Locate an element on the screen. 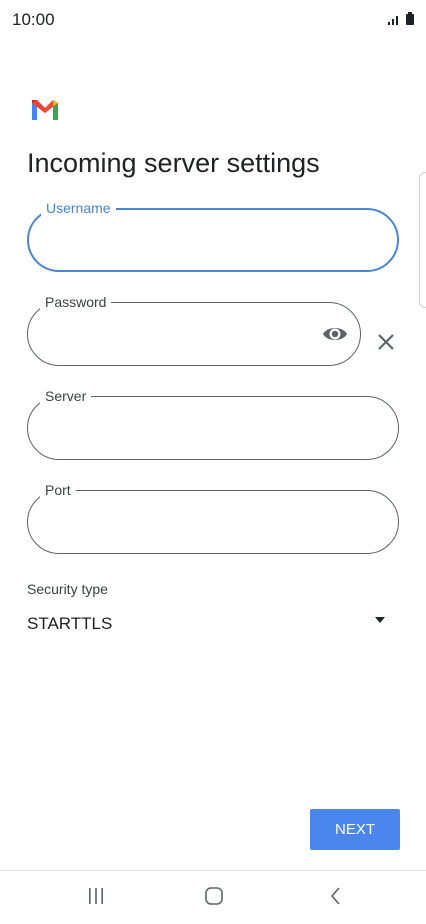 Image resolution: width=426 pixels, height=924 pixels. battery-icon is located at coordinates (410, 18).